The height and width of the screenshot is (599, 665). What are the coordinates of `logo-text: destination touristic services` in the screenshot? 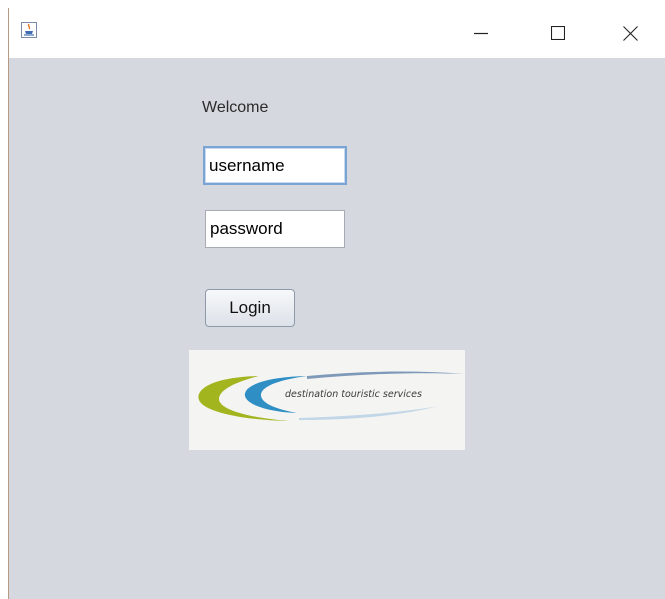 It's located at (353, 394).